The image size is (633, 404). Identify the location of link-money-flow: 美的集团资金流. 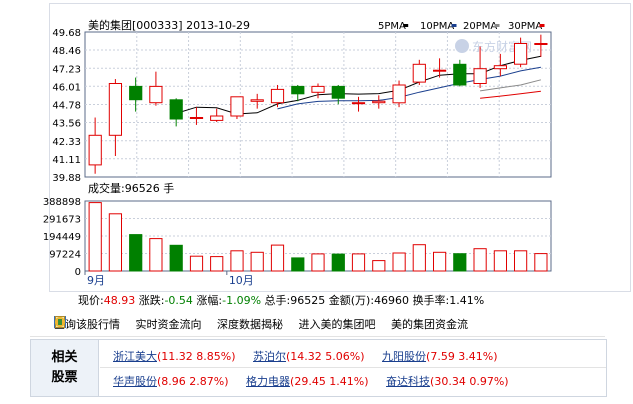
(261, 324).